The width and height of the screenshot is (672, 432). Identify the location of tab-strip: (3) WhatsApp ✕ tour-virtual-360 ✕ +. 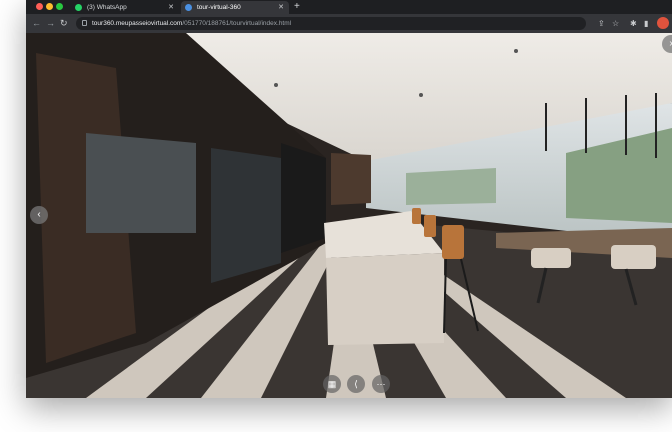
(349, 7).